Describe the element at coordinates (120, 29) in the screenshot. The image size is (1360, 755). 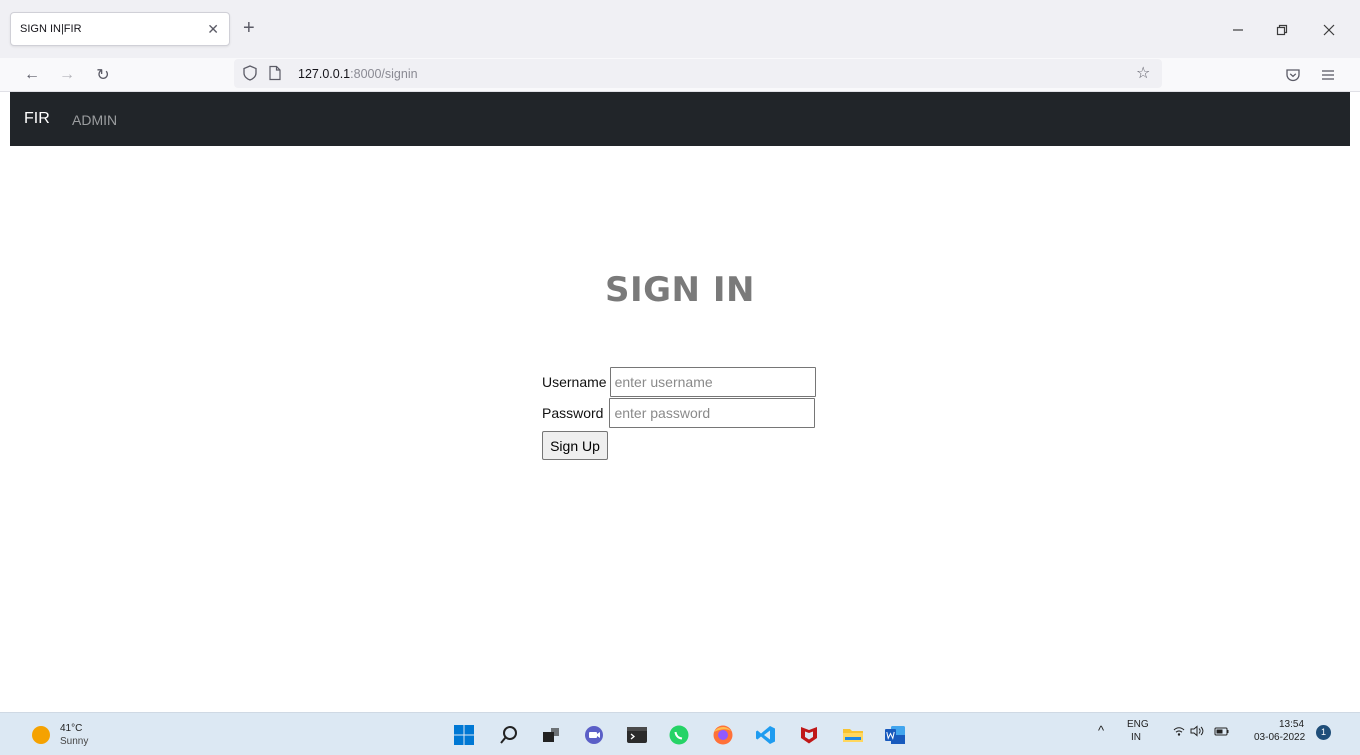
I see `browser-tab-active: SIGN IN|FIR ✕` at that location.